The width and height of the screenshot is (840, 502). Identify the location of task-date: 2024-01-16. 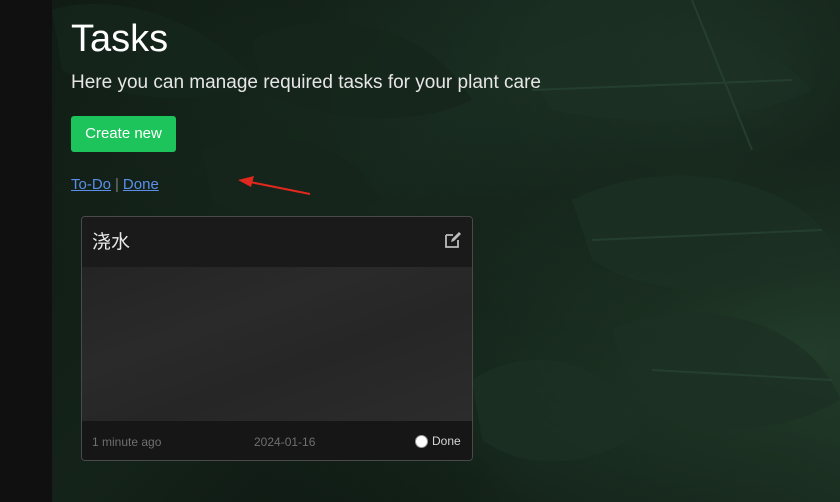
(285, 442).